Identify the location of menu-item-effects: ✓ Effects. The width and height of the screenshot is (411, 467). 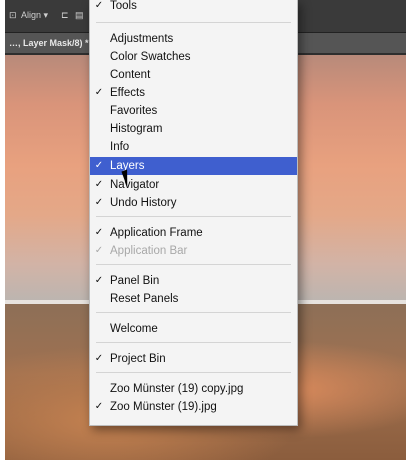
(193, 93).